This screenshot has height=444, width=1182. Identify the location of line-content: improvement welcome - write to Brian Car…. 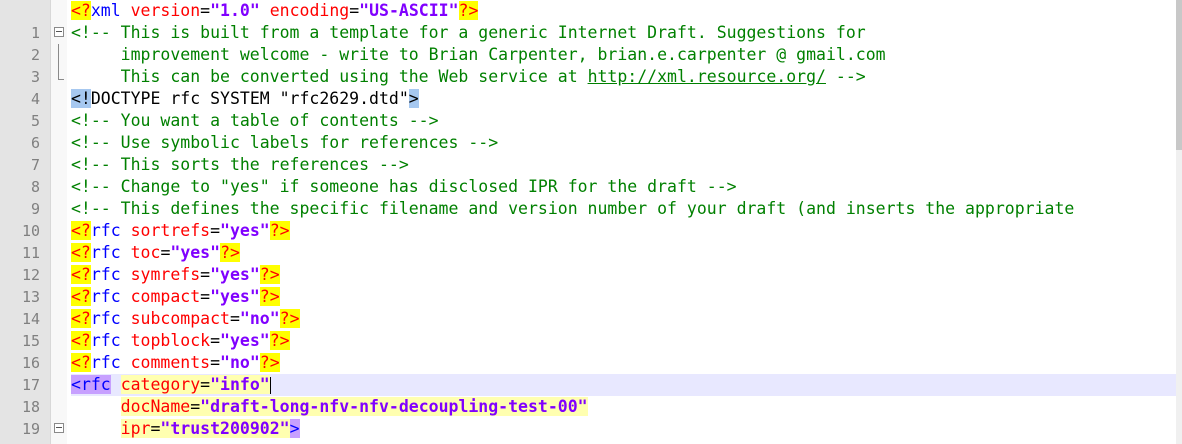
(623, 55).